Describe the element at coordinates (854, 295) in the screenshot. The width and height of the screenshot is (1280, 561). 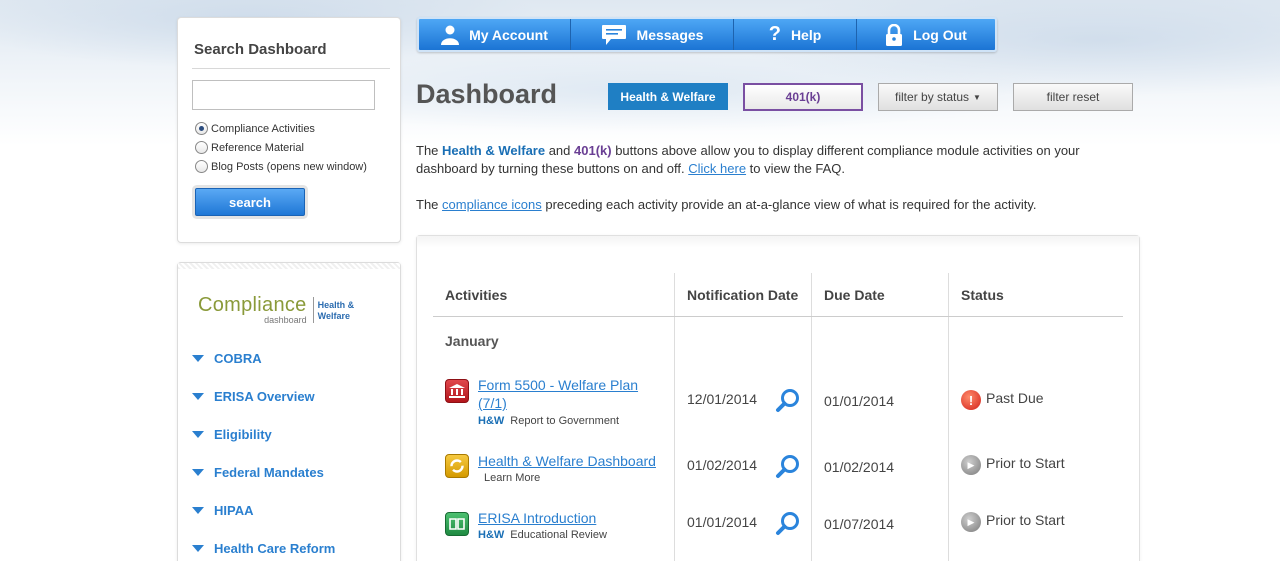
I see `column-header-due-date: Due Date` at that location.